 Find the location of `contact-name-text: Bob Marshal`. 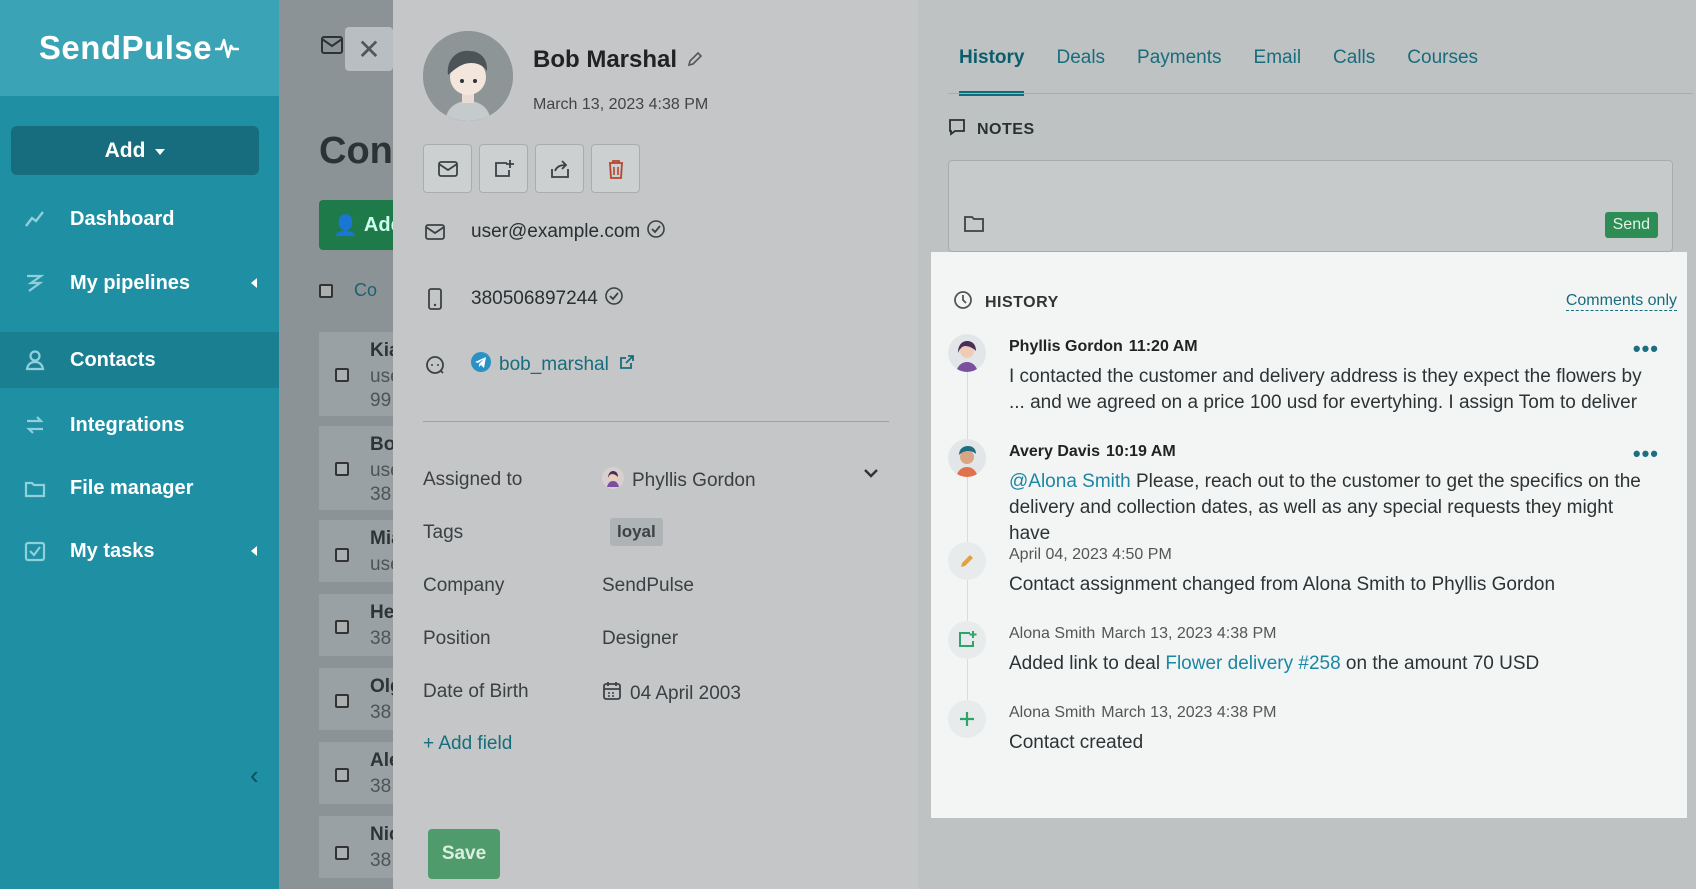

contact-name-text: Bob Marshal is located at coordinates (605, 59).